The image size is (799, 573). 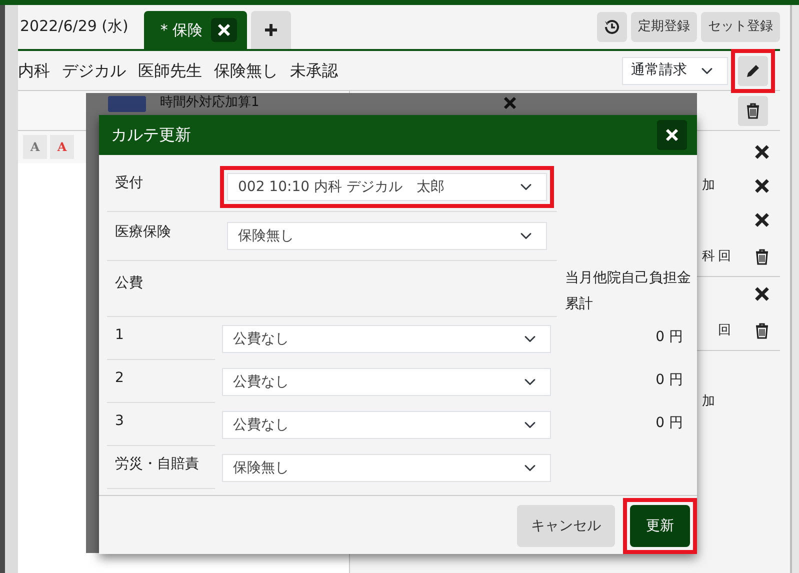 I want to click on delete-button, so click(x=753, y=111).